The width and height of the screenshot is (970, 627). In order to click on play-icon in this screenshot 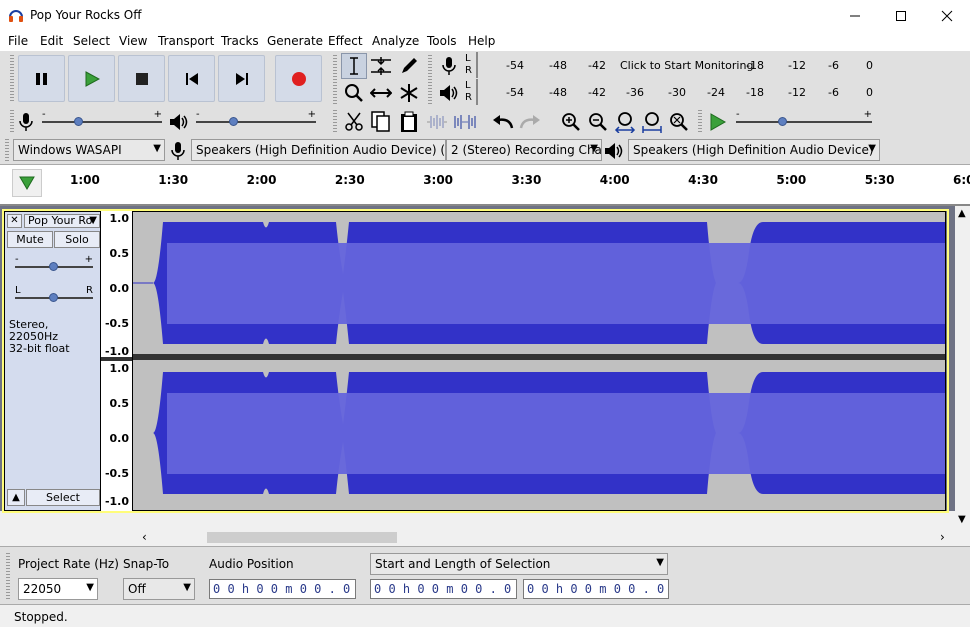, I will do `click(92, 78)`.